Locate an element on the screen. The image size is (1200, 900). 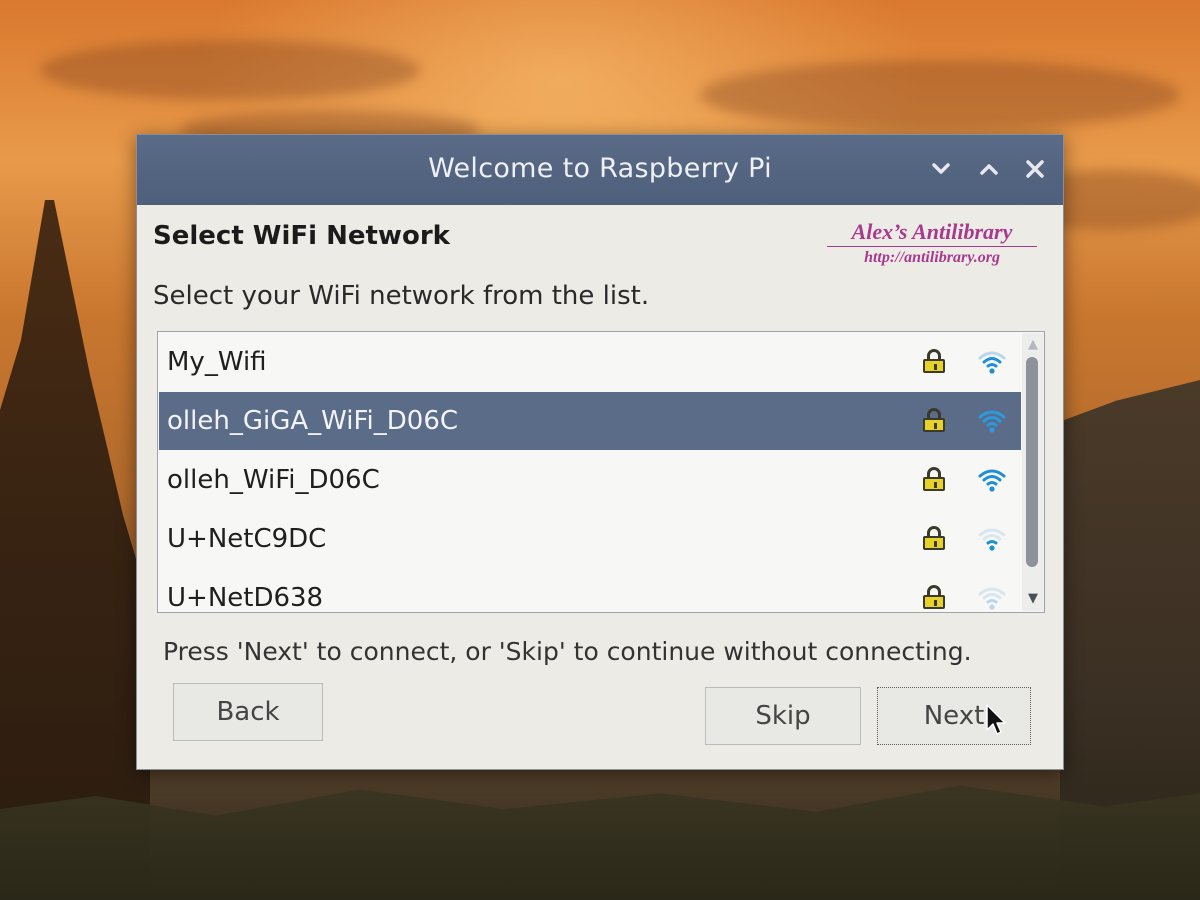
maximize-button is located at coordinates (989, 169).